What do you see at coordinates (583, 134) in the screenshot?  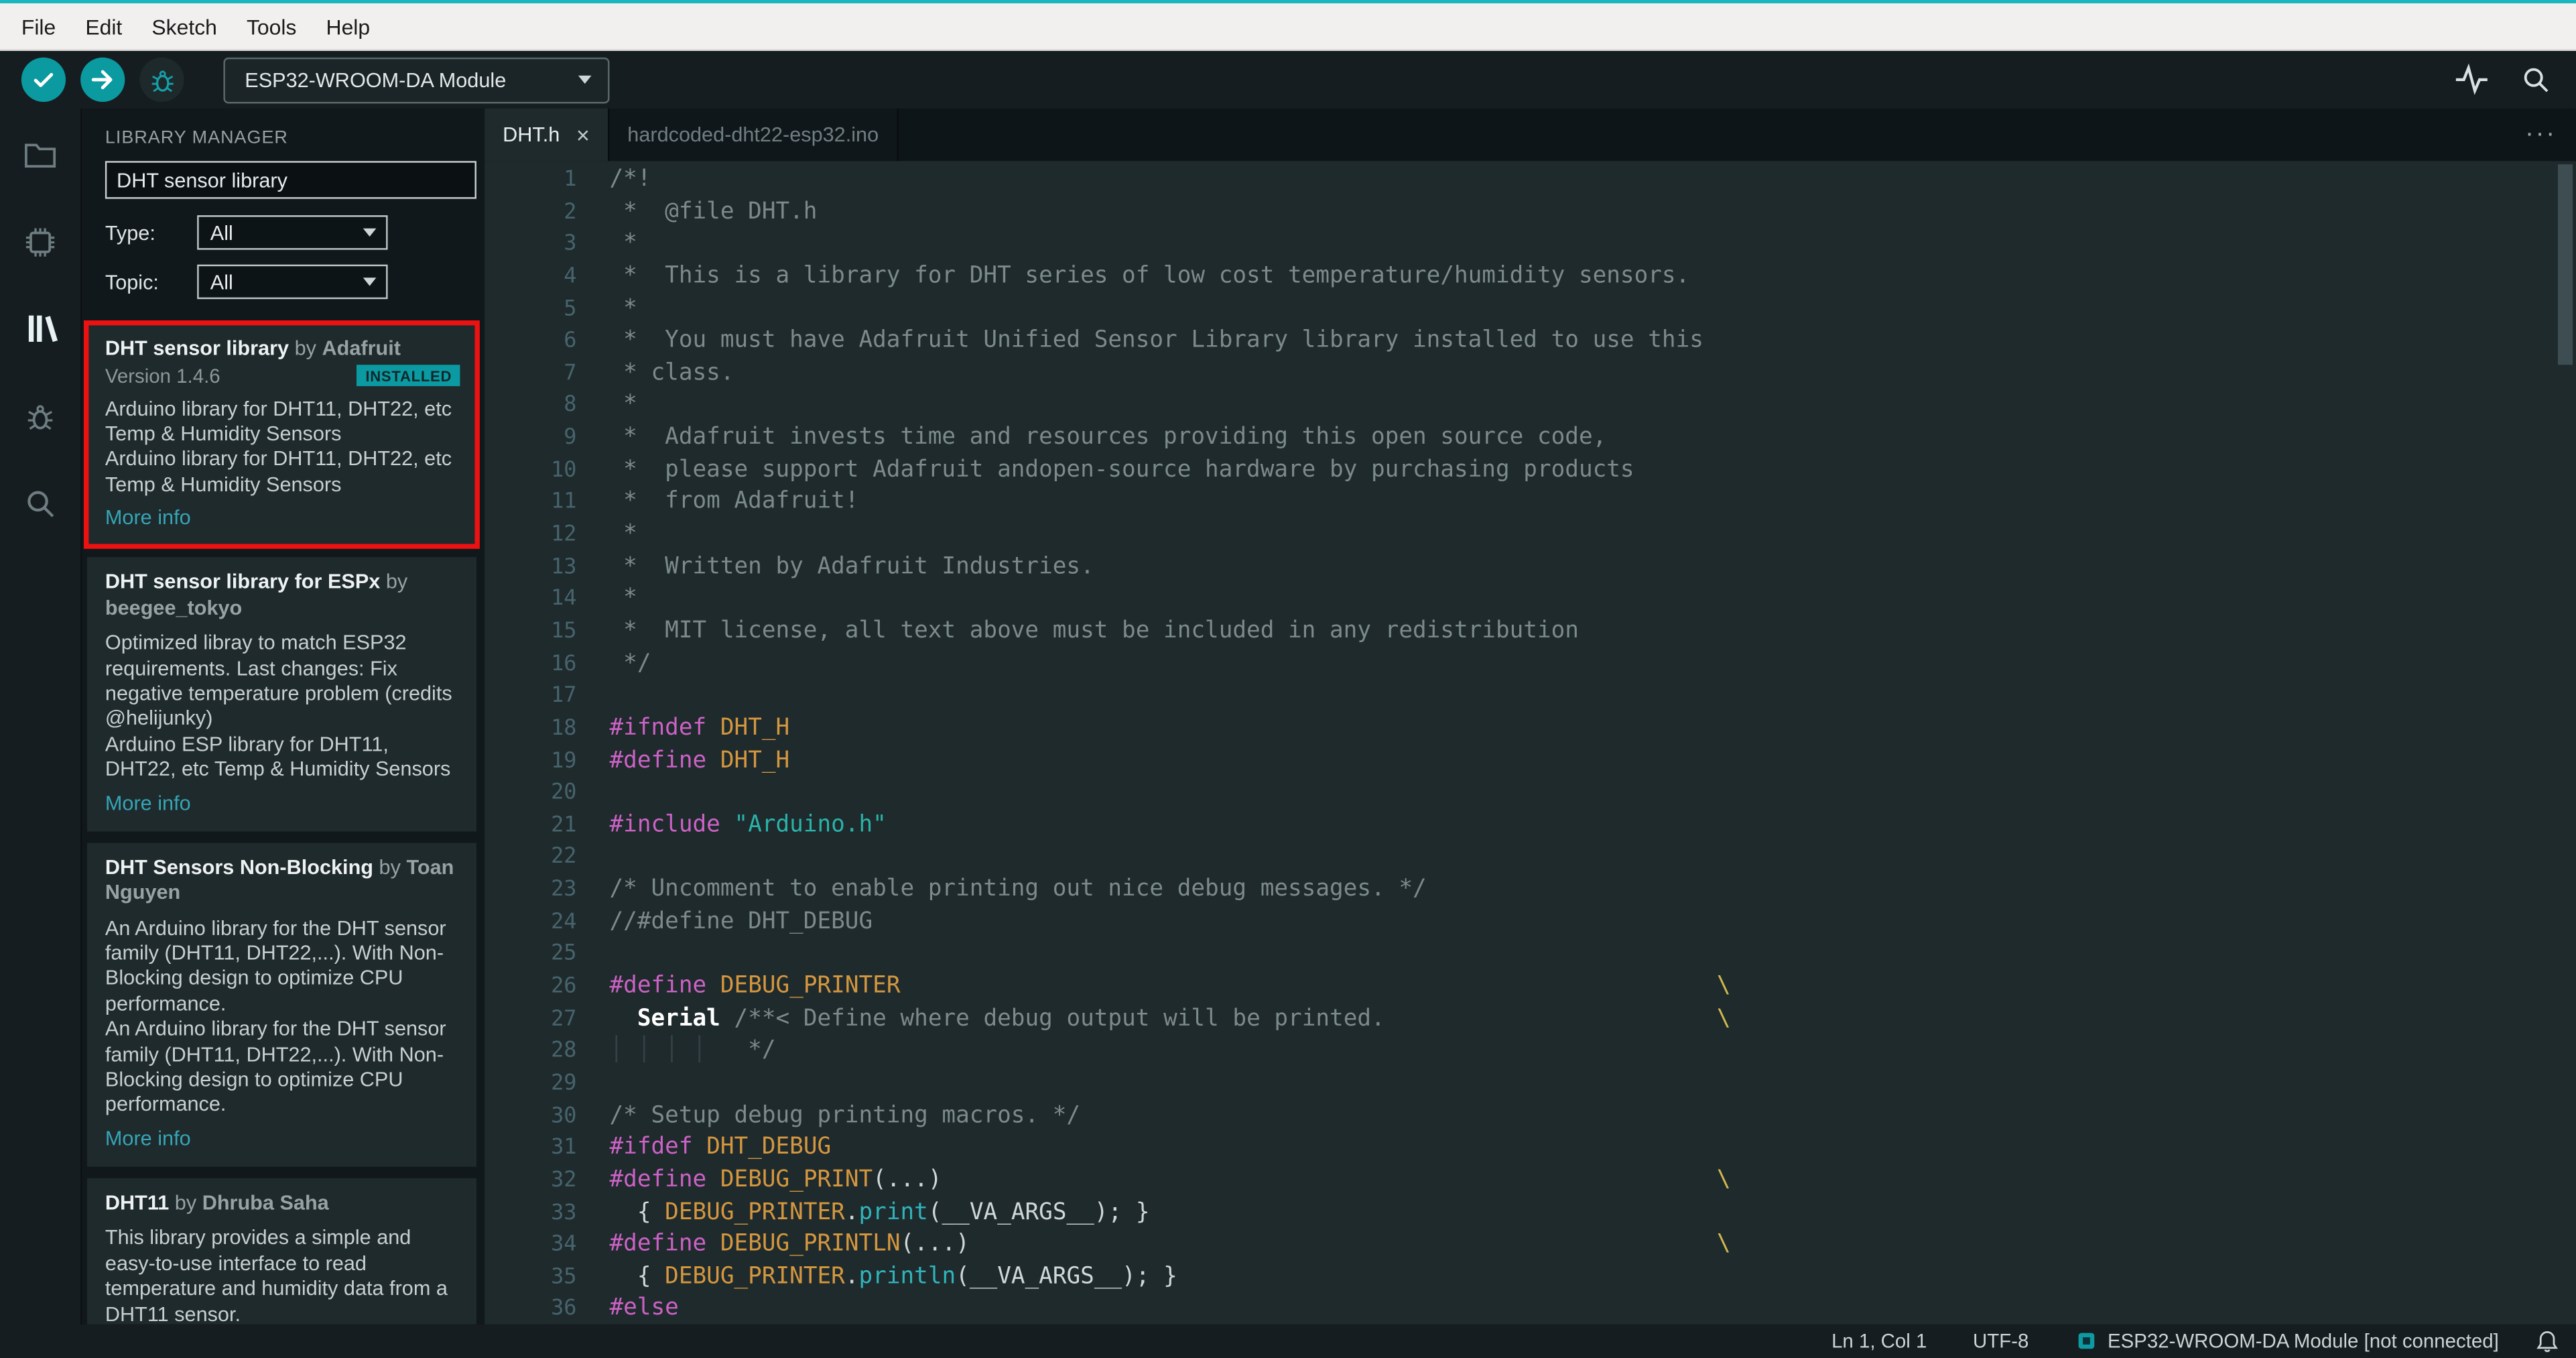 I see `close-icon: ×` at bounding box center [583, 134].